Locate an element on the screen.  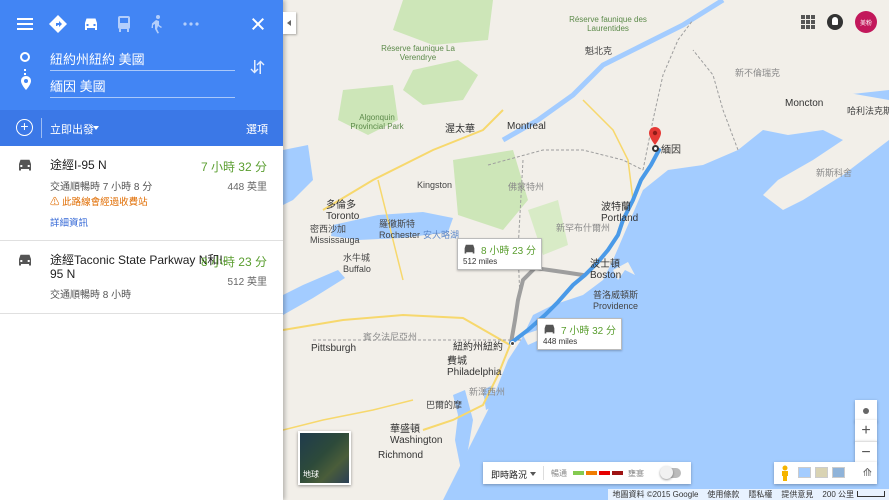
zoom-in-button: + is located at coordinates (866, 431).